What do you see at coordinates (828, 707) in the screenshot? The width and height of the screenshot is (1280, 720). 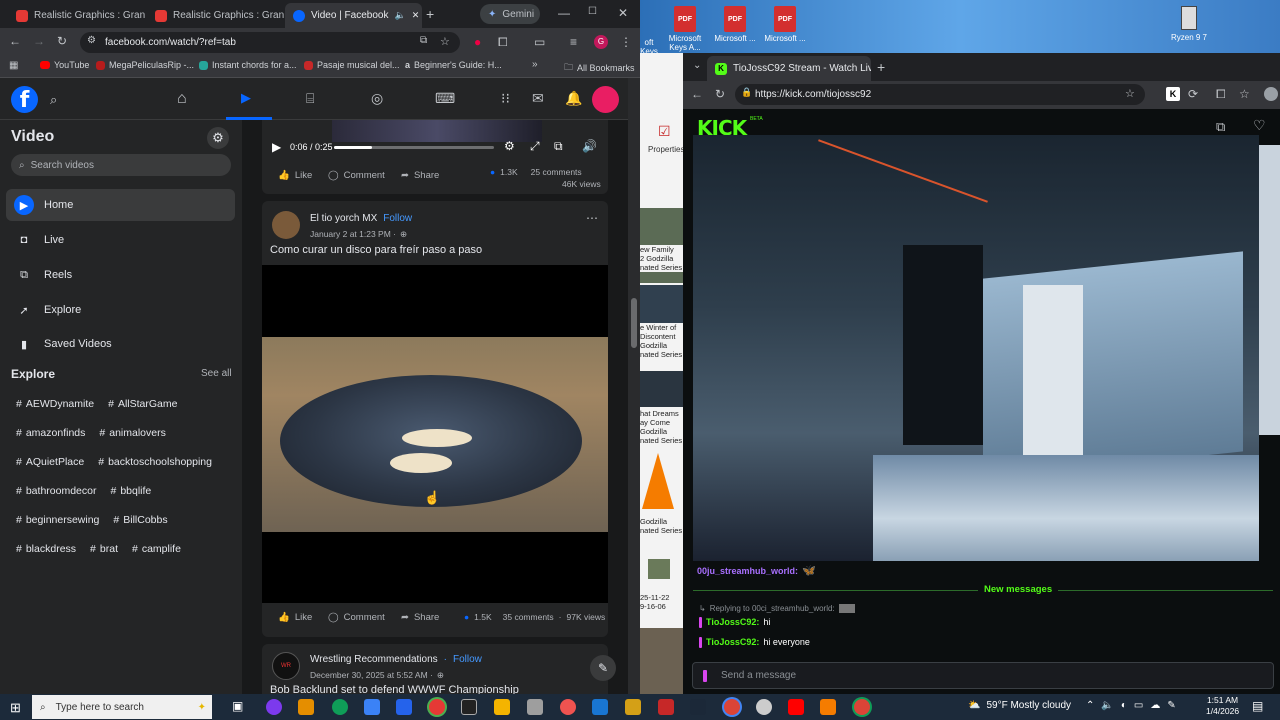 I see `vlc-icon` at bounding box center [828, 707].